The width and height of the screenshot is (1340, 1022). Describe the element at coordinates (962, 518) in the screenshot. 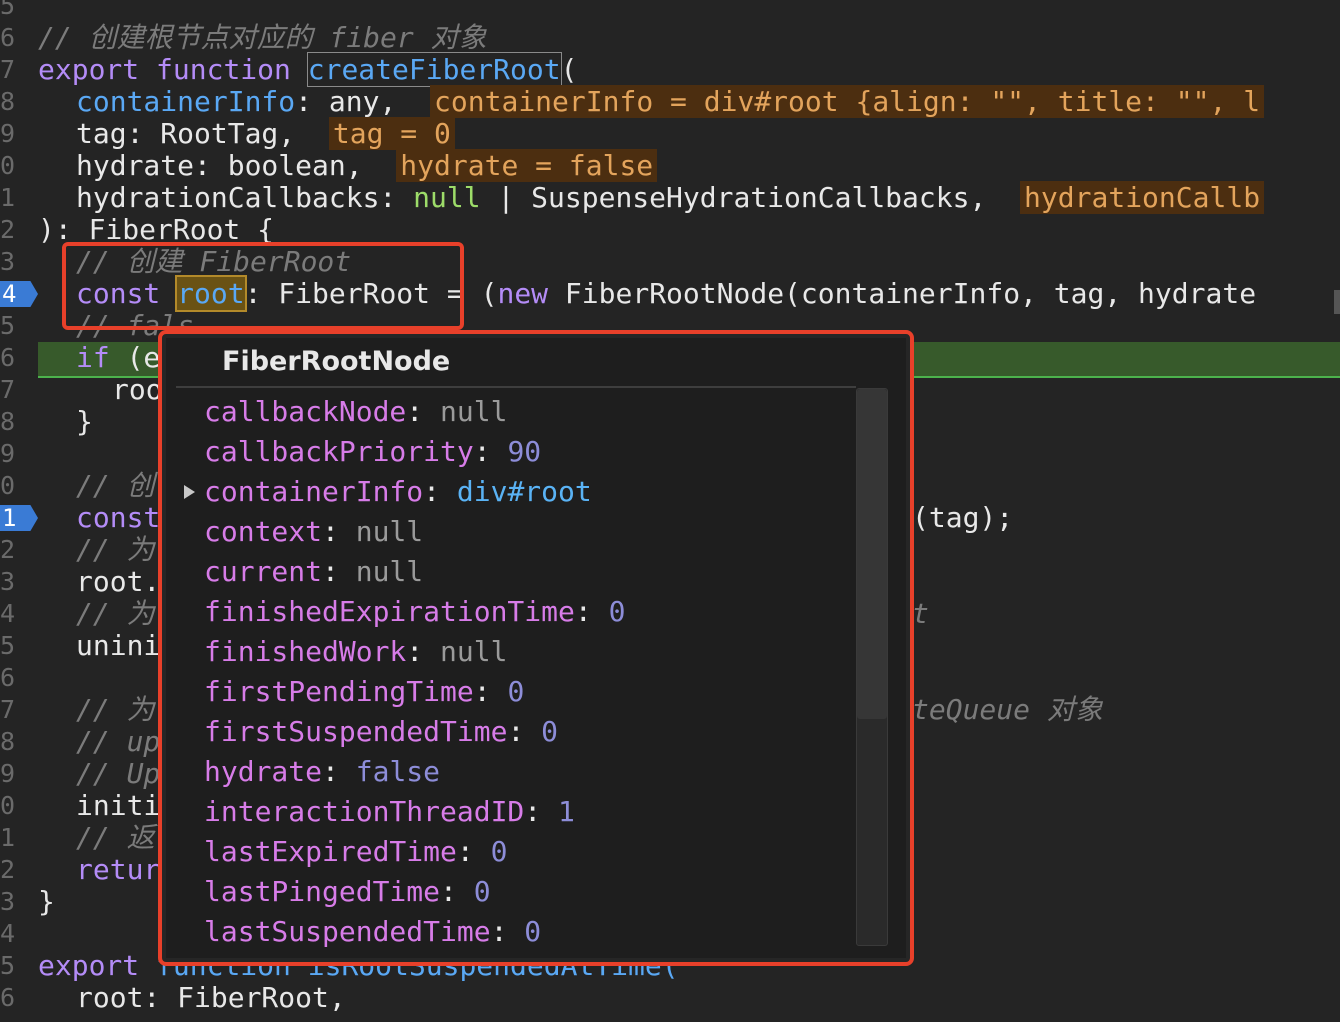

I see `code-line-tail: (tag);` at that location.